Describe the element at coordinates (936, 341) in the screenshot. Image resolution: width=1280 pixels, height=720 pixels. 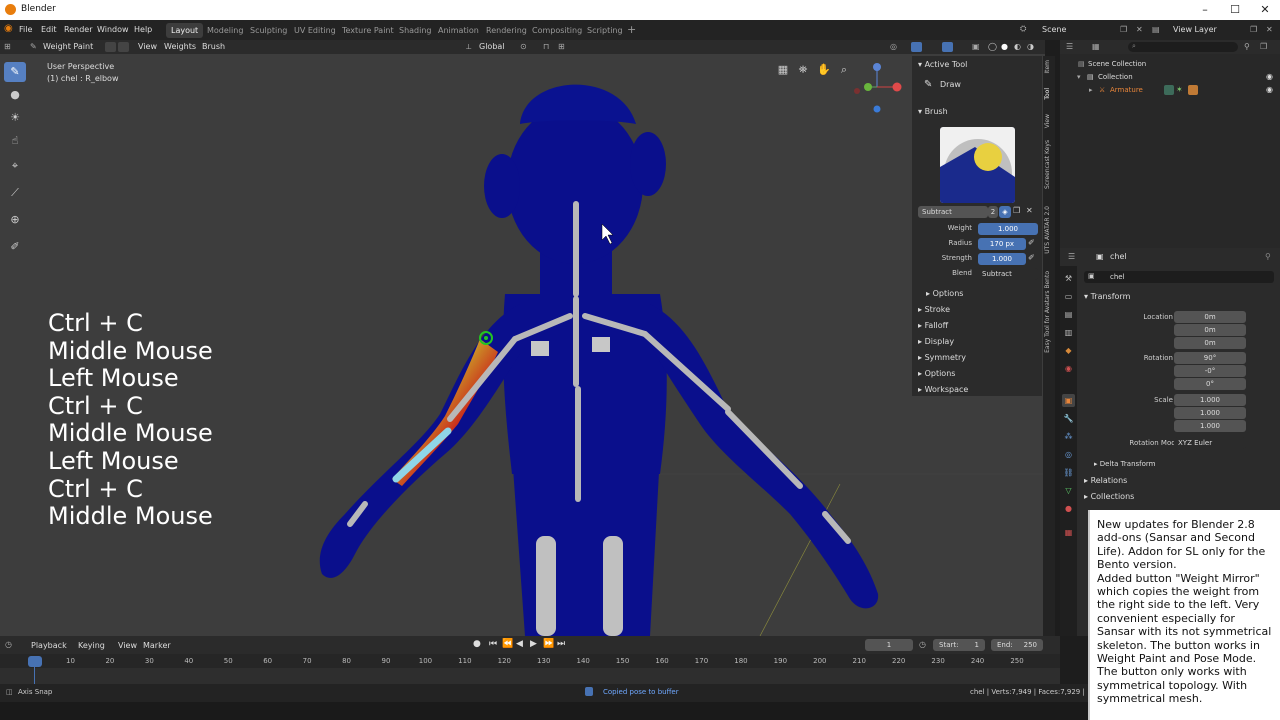
I see `display-panel: ▸ Display` at that location.